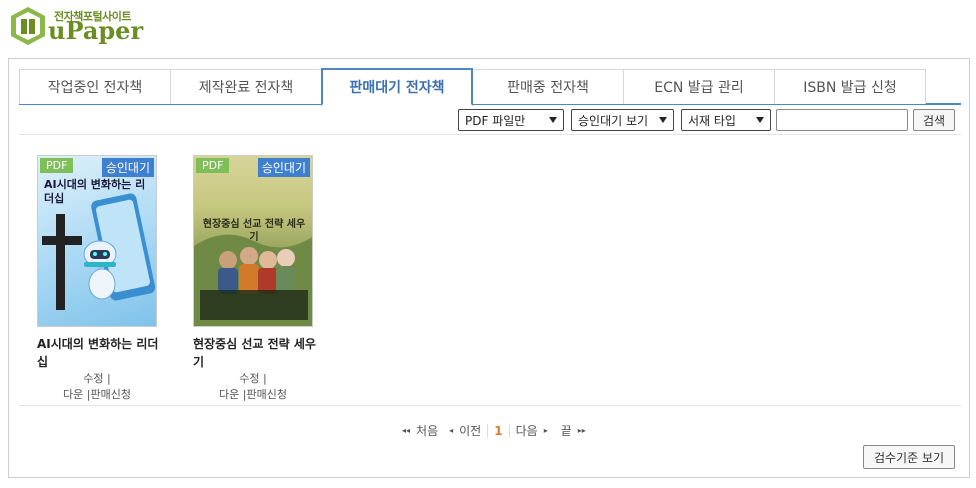 Image resolution: width=976 pixels, height=488 pixels. Describe the element at coordinates (527, 430) in the screenshot. I see `next-page-link: 다음` at that location.